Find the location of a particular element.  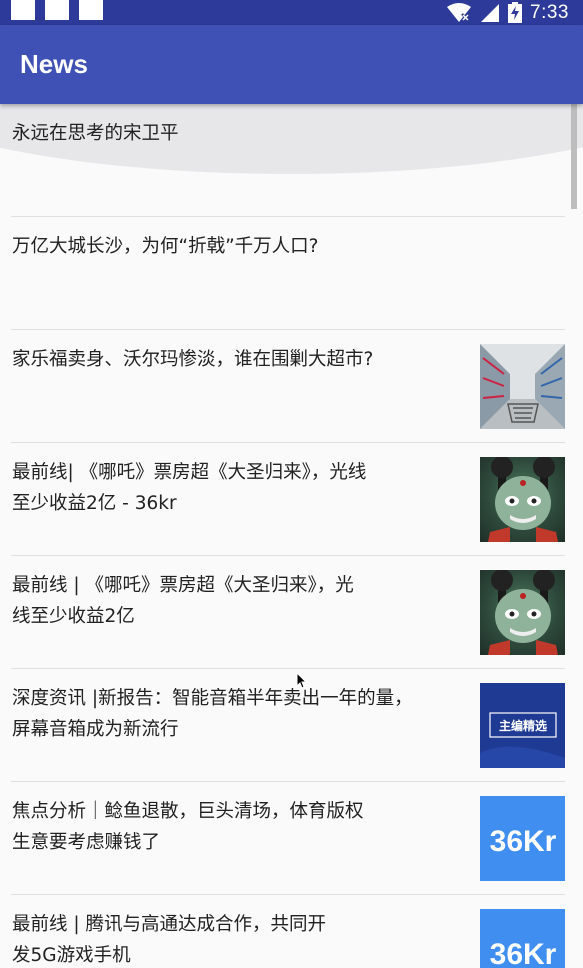

news-title: 焦点分析｜鲶鱼退散，巨头清场，体育版权 生意要考虑赚钱了 is located at coordinates (188, 827).